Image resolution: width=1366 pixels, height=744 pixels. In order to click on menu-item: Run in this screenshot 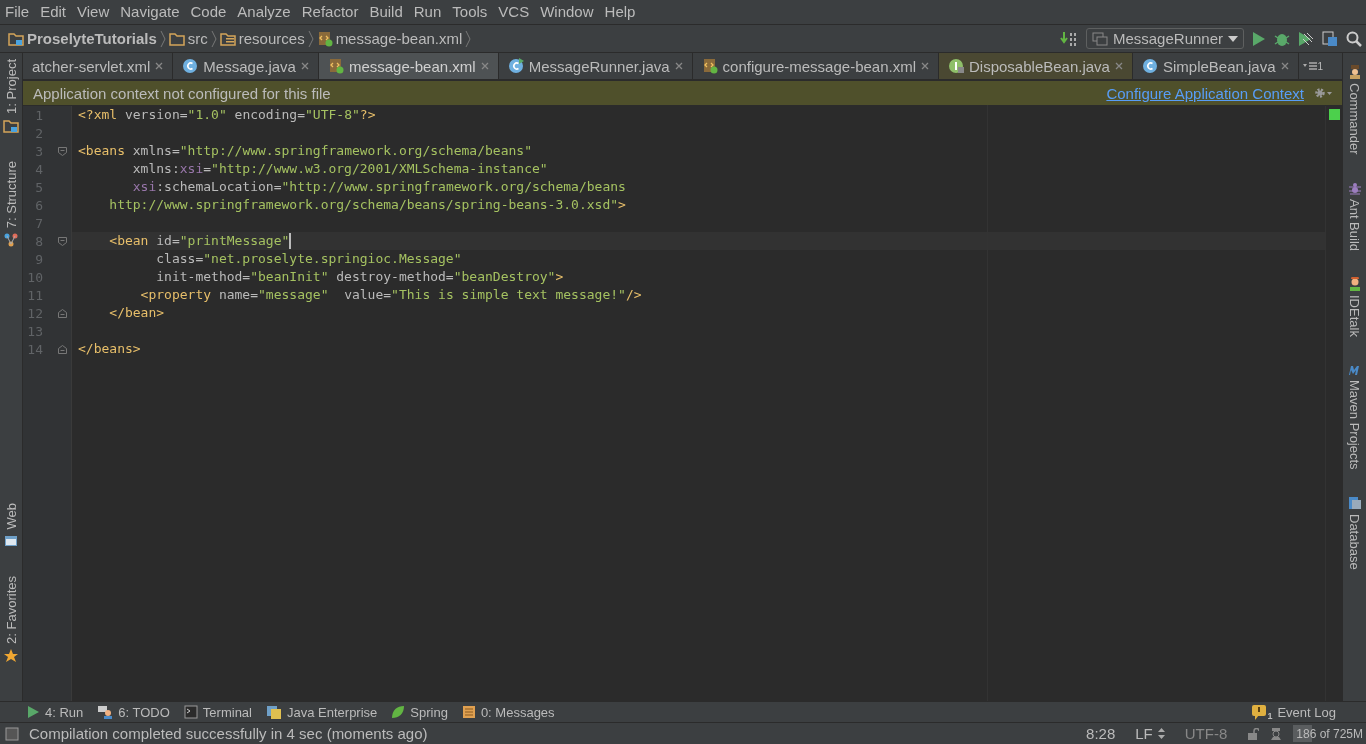, I will do `click(427, 12)`.